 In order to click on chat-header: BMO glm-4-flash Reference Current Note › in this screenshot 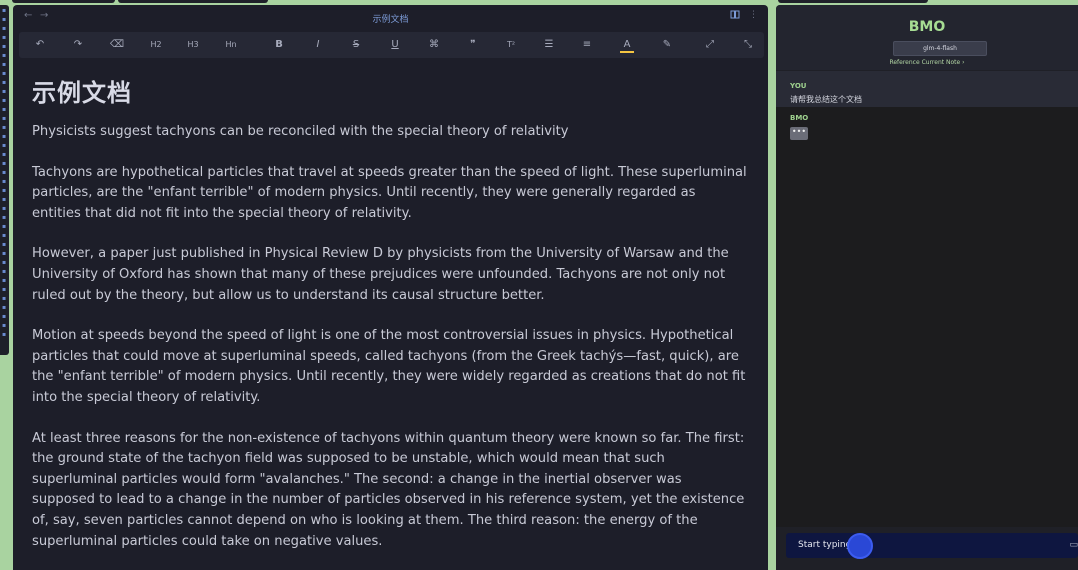, I will do `click(927, 37)`.